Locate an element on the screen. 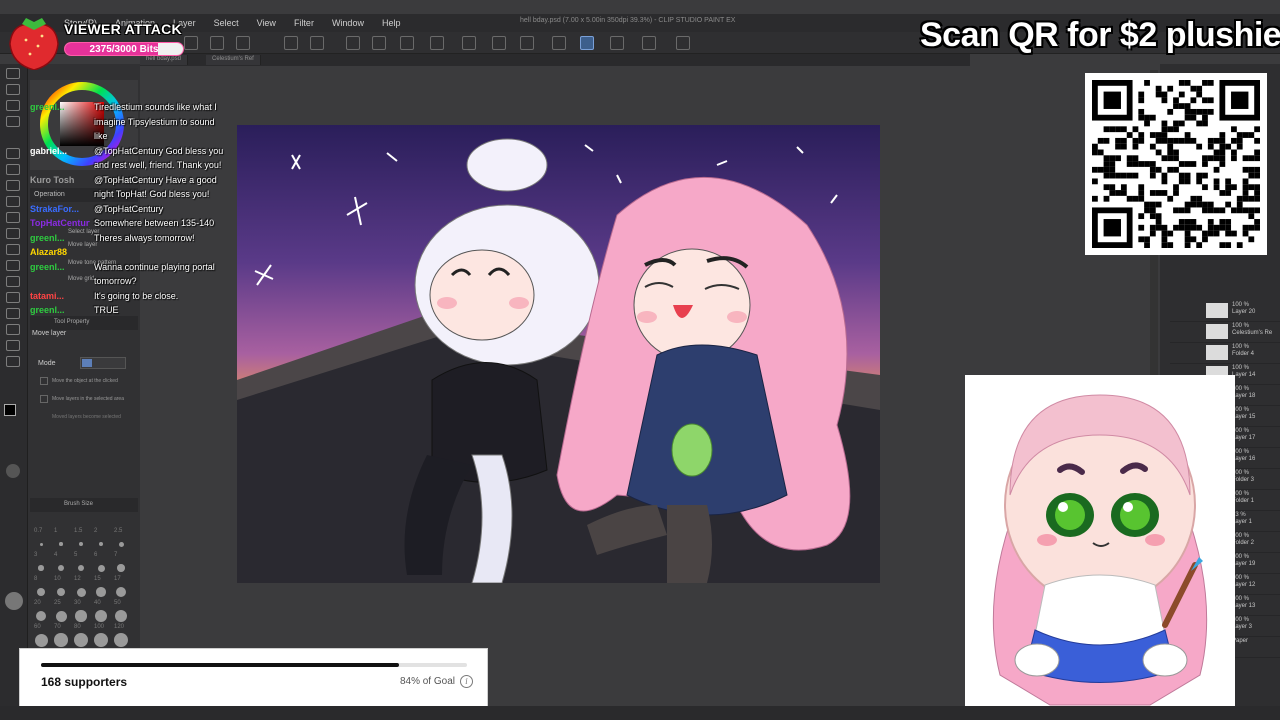  balloon-tool-icon is located at coordinates (13, 345).